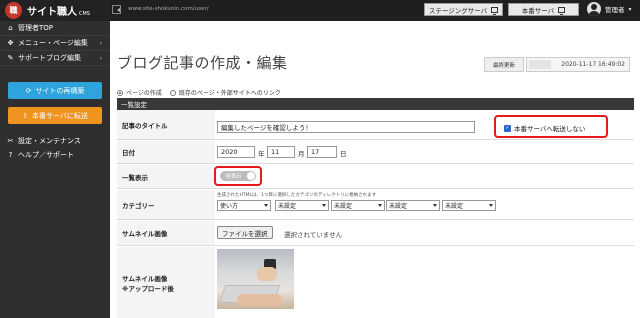  What do you see at coordinates (10, 43) in the screenshot?
I see `arrows-icon: ✥` at bounding box center [10, 43].